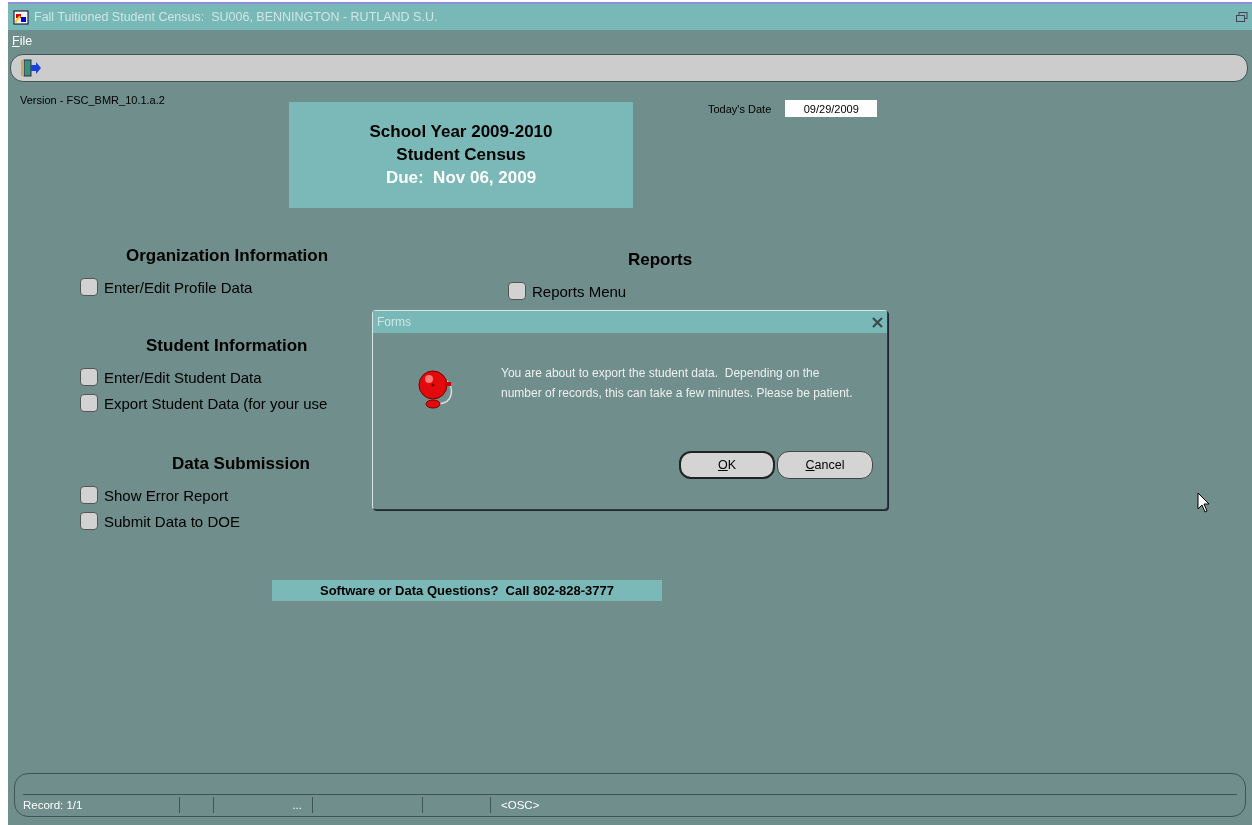 Image resolution: width=1252 pixels, height=825 pixels. I want to click on help-banner: Software or Data Questions? Call 802-828-3777, so click(467, 590).